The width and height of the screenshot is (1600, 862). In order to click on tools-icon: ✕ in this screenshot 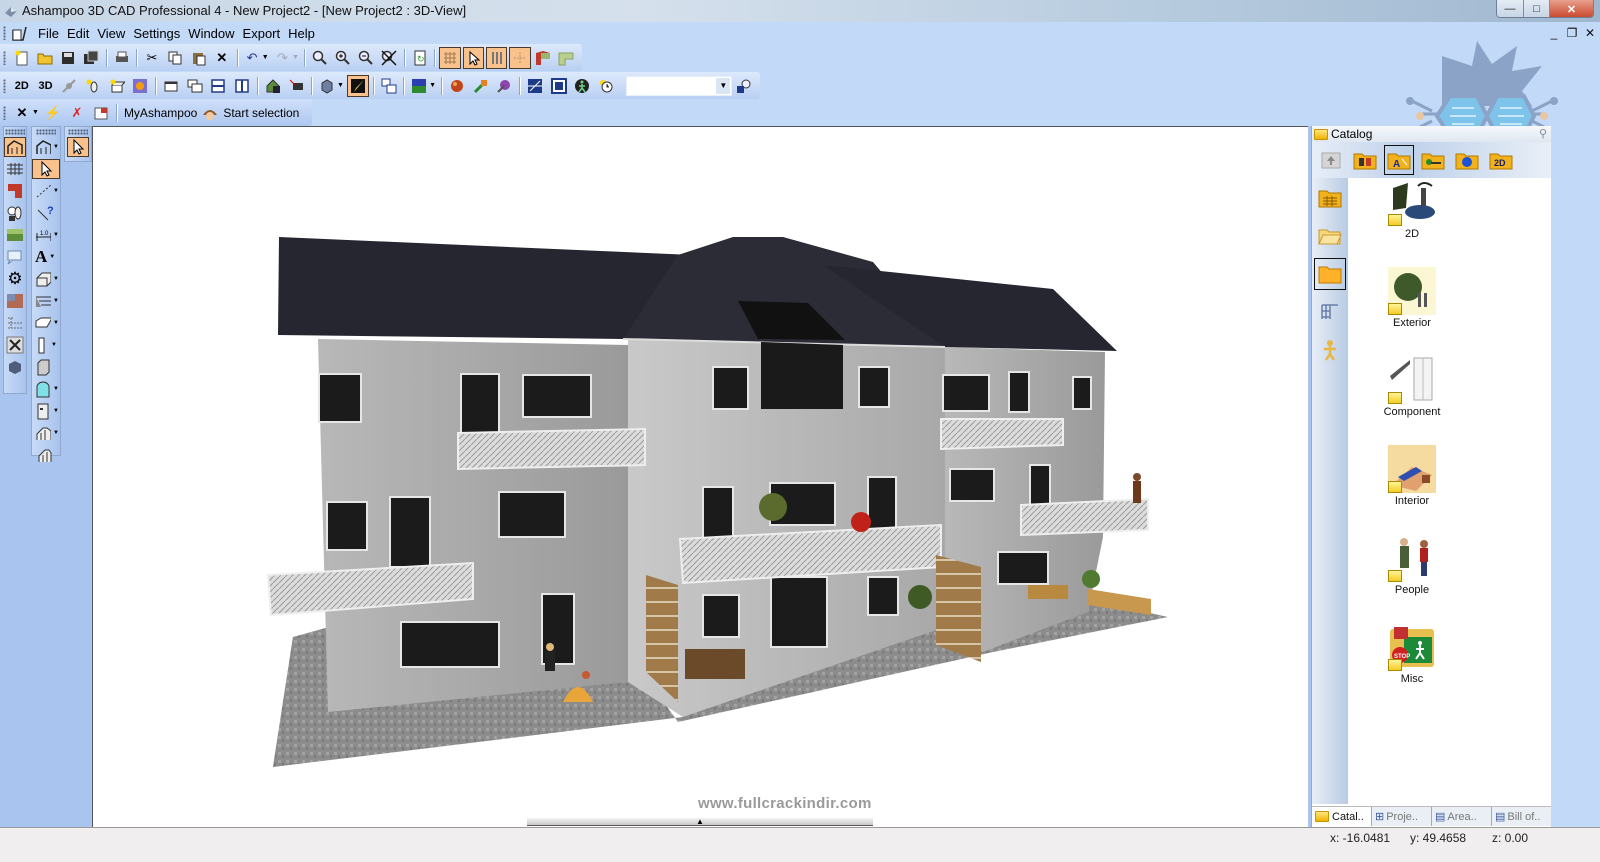, I will do `click(22, 113)`.